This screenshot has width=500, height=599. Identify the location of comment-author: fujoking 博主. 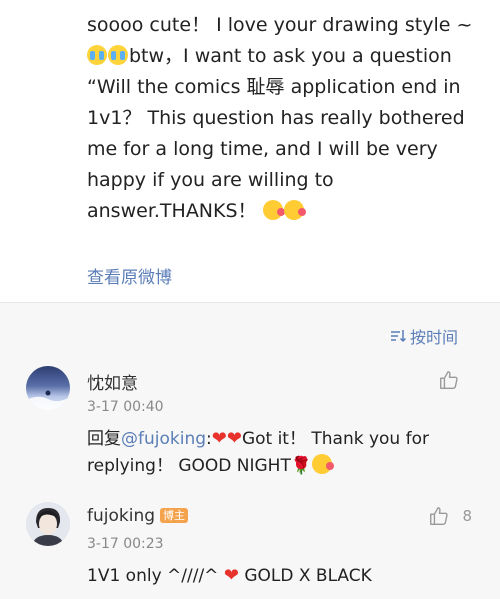
(138, 516).